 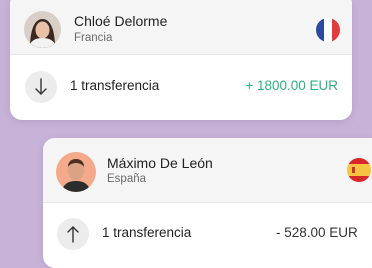 What do you see at coordinates (121, 21) in the screenshot?
I see `contact-name: Chloé Delorme` at bounding box center [121, 21].